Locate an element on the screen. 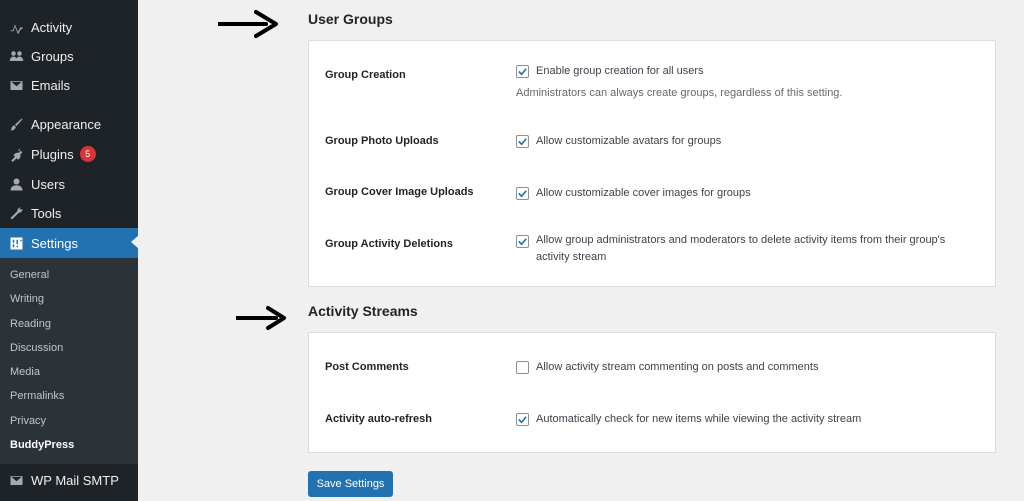 Image resolution: width=1024 pixels, height=501 pixels. wrench-icon is located at coordinates (16, 213).